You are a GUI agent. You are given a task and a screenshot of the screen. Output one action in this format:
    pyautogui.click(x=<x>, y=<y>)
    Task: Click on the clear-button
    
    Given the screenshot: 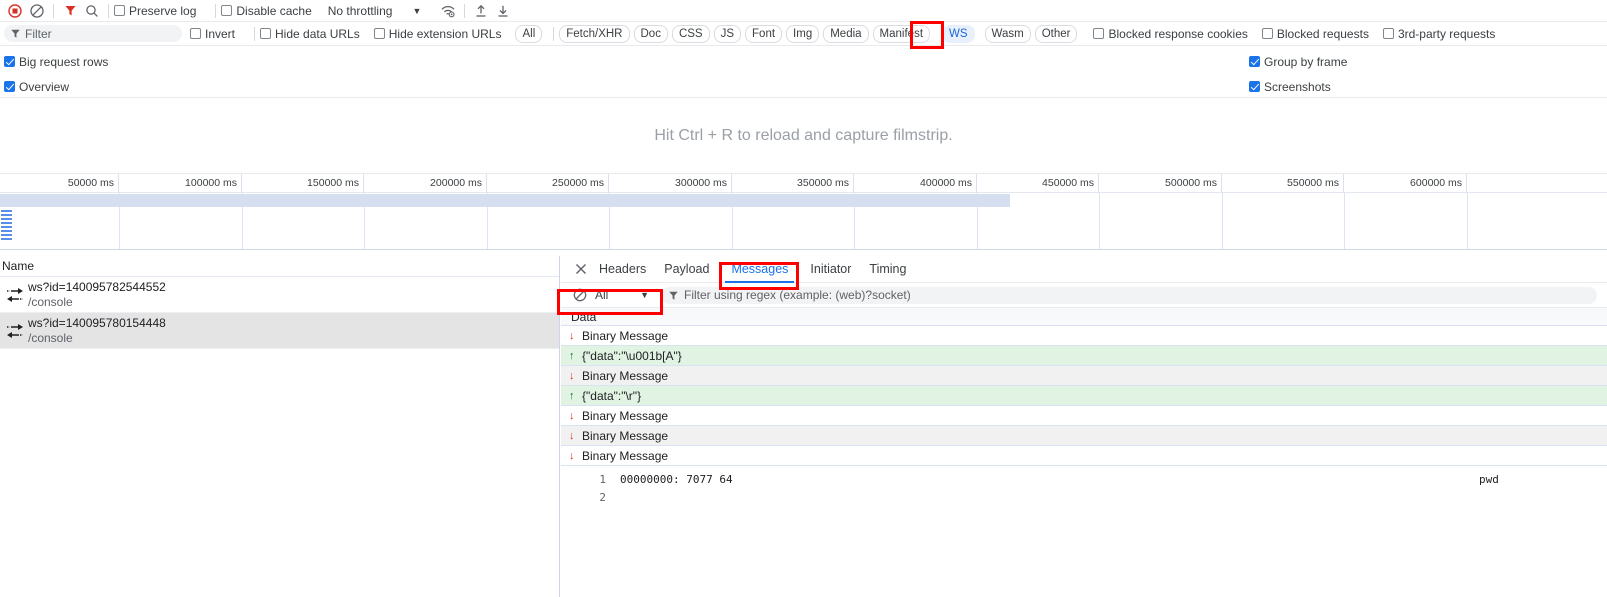 What is the action you would take?
    pyautogui.click(x=37, y=11)
    